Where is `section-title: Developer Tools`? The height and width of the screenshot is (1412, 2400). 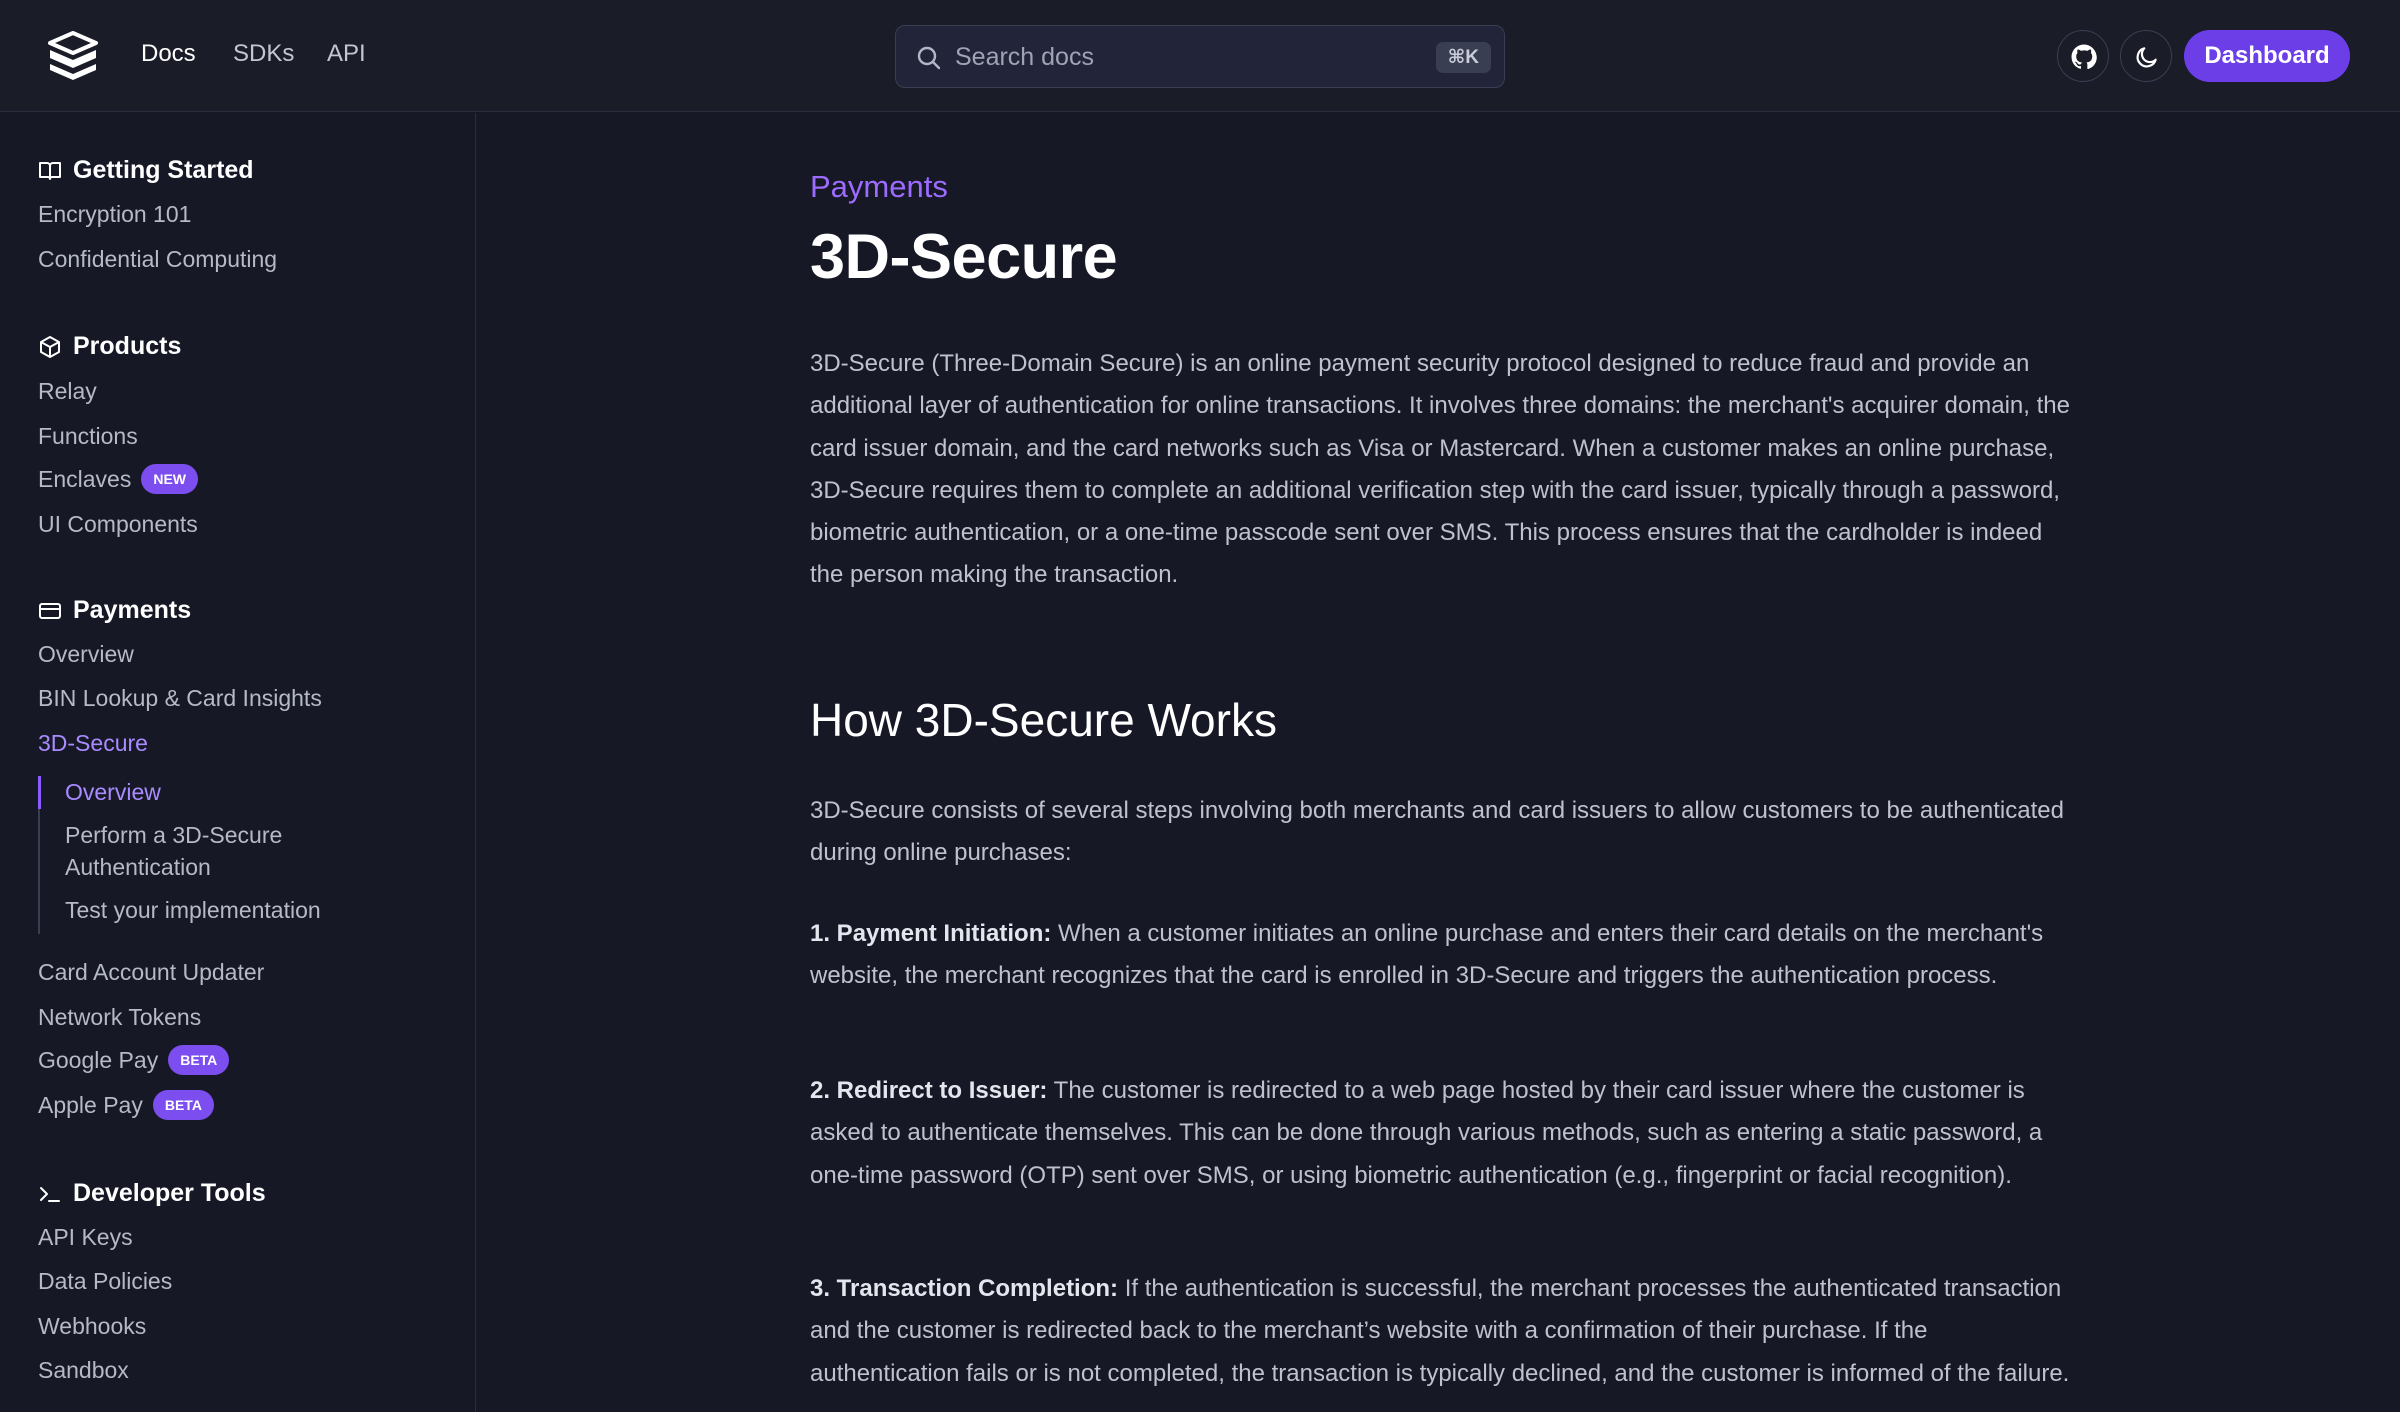
section-title: Developer Tools is located at coordinates (169, 1193).